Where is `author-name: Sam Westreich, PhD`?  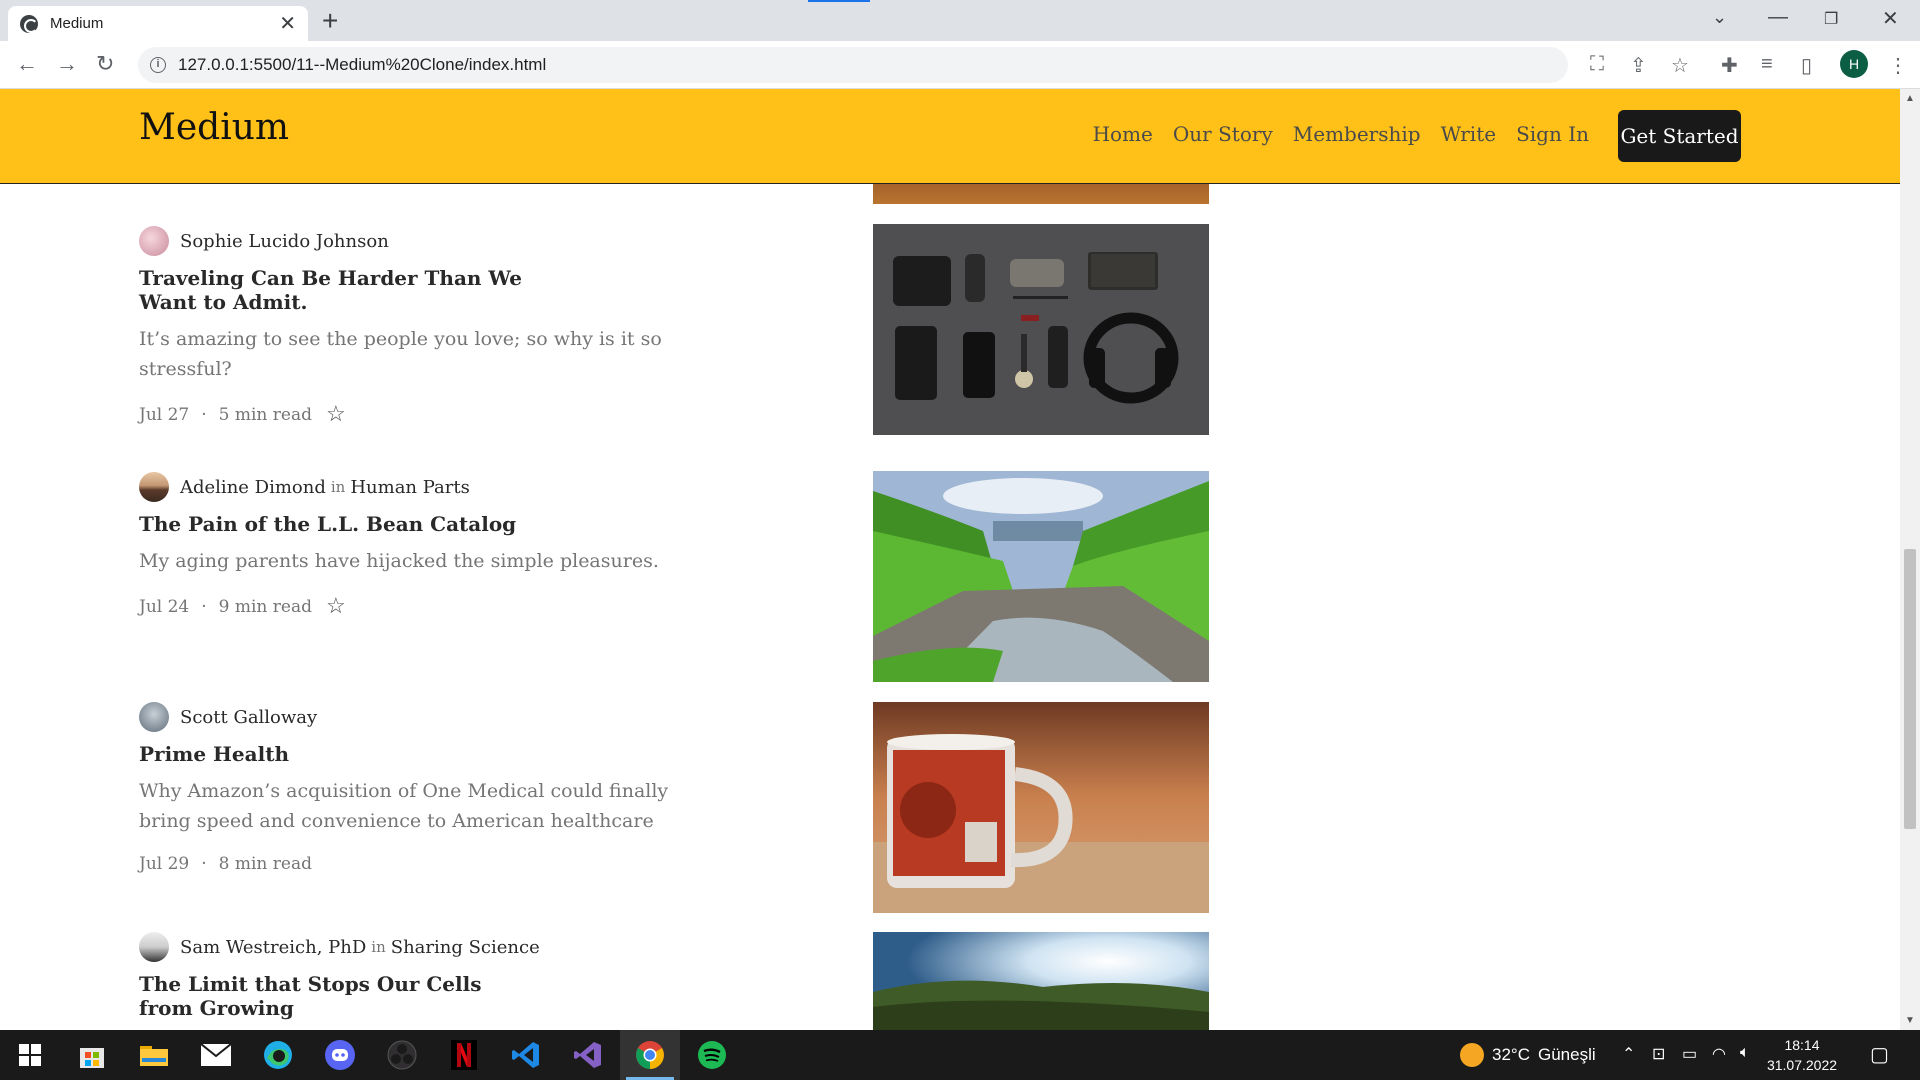
author-name: Sam Westreich, PhD is located at coordinates (273, 947).